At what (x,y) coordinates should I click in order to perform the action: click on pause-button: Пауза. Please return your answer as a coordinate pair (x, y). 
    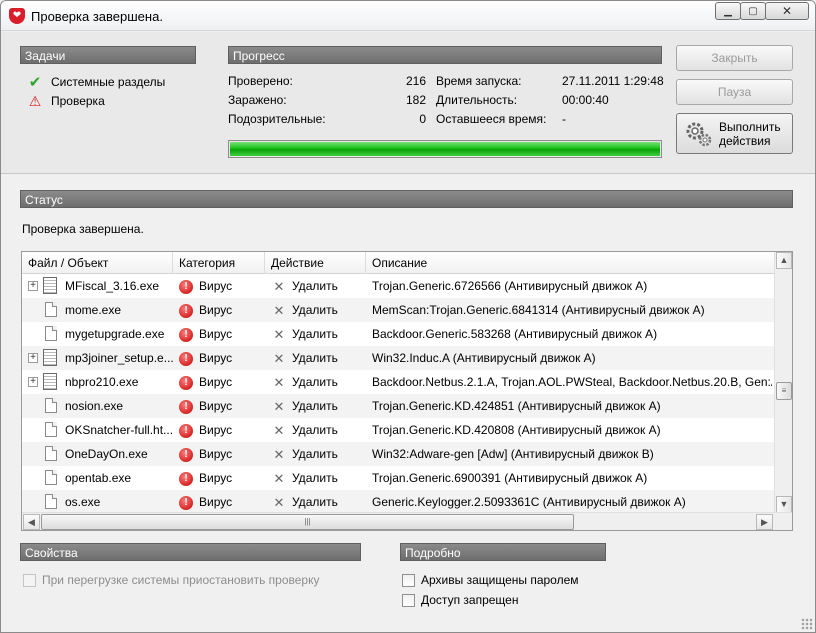
    Looking at the image, I should click on (734, 92).